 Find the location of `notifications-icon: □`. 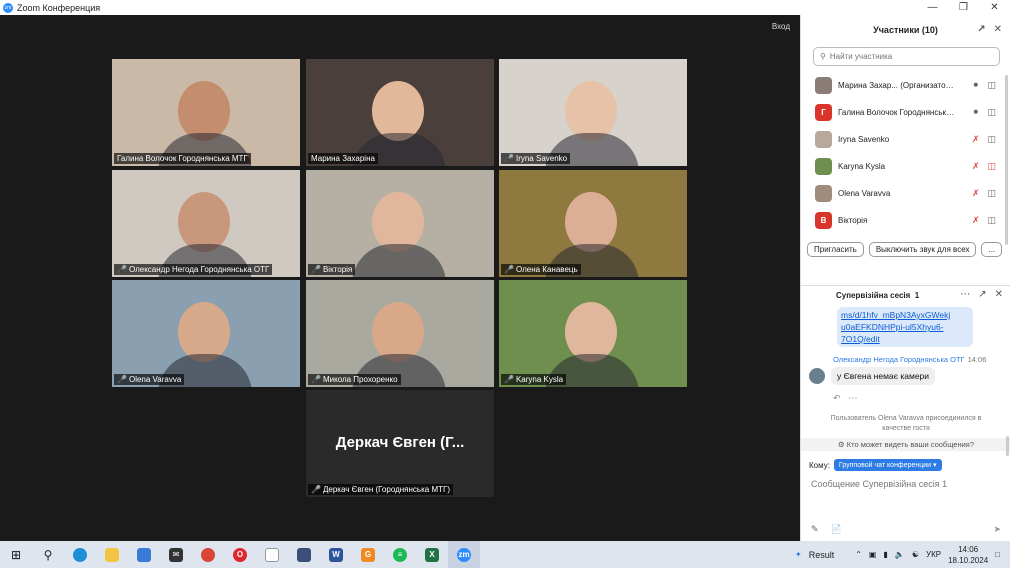

notifications-icon: □ is located at coordinates (997, 554).